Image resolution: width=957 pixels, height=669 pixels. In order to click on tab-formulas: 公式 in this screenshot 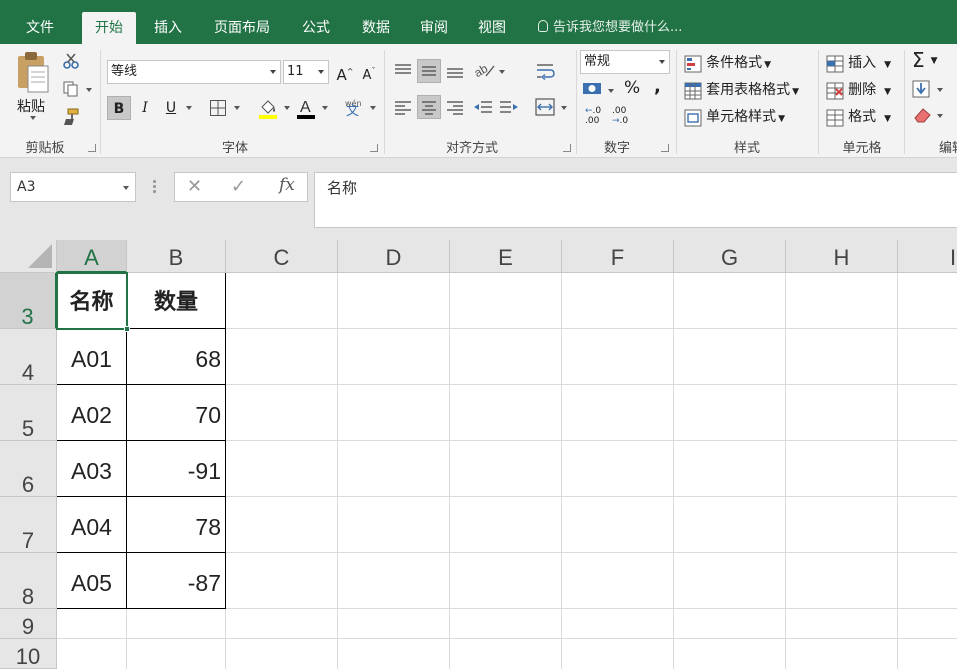, I will do `click(316, 28)`.